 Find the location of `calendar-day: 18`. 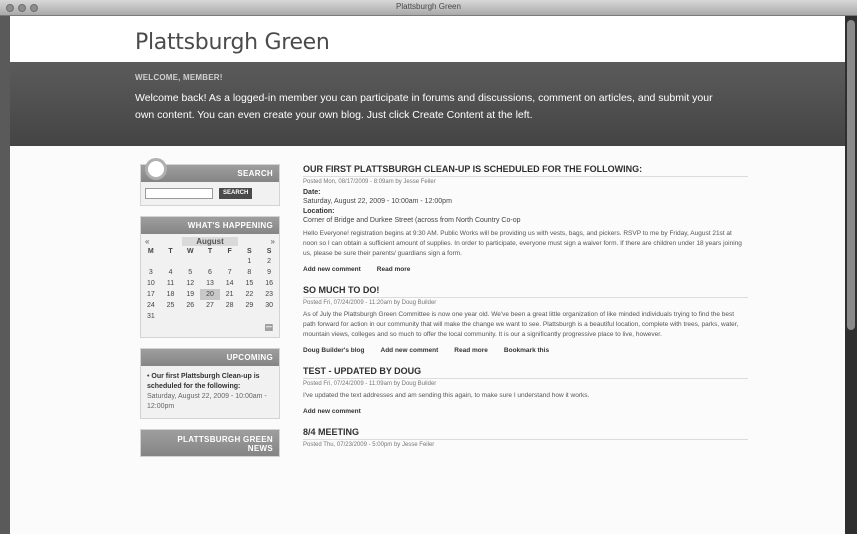

calendar-day: 18 is located at coordinates (171, 294).